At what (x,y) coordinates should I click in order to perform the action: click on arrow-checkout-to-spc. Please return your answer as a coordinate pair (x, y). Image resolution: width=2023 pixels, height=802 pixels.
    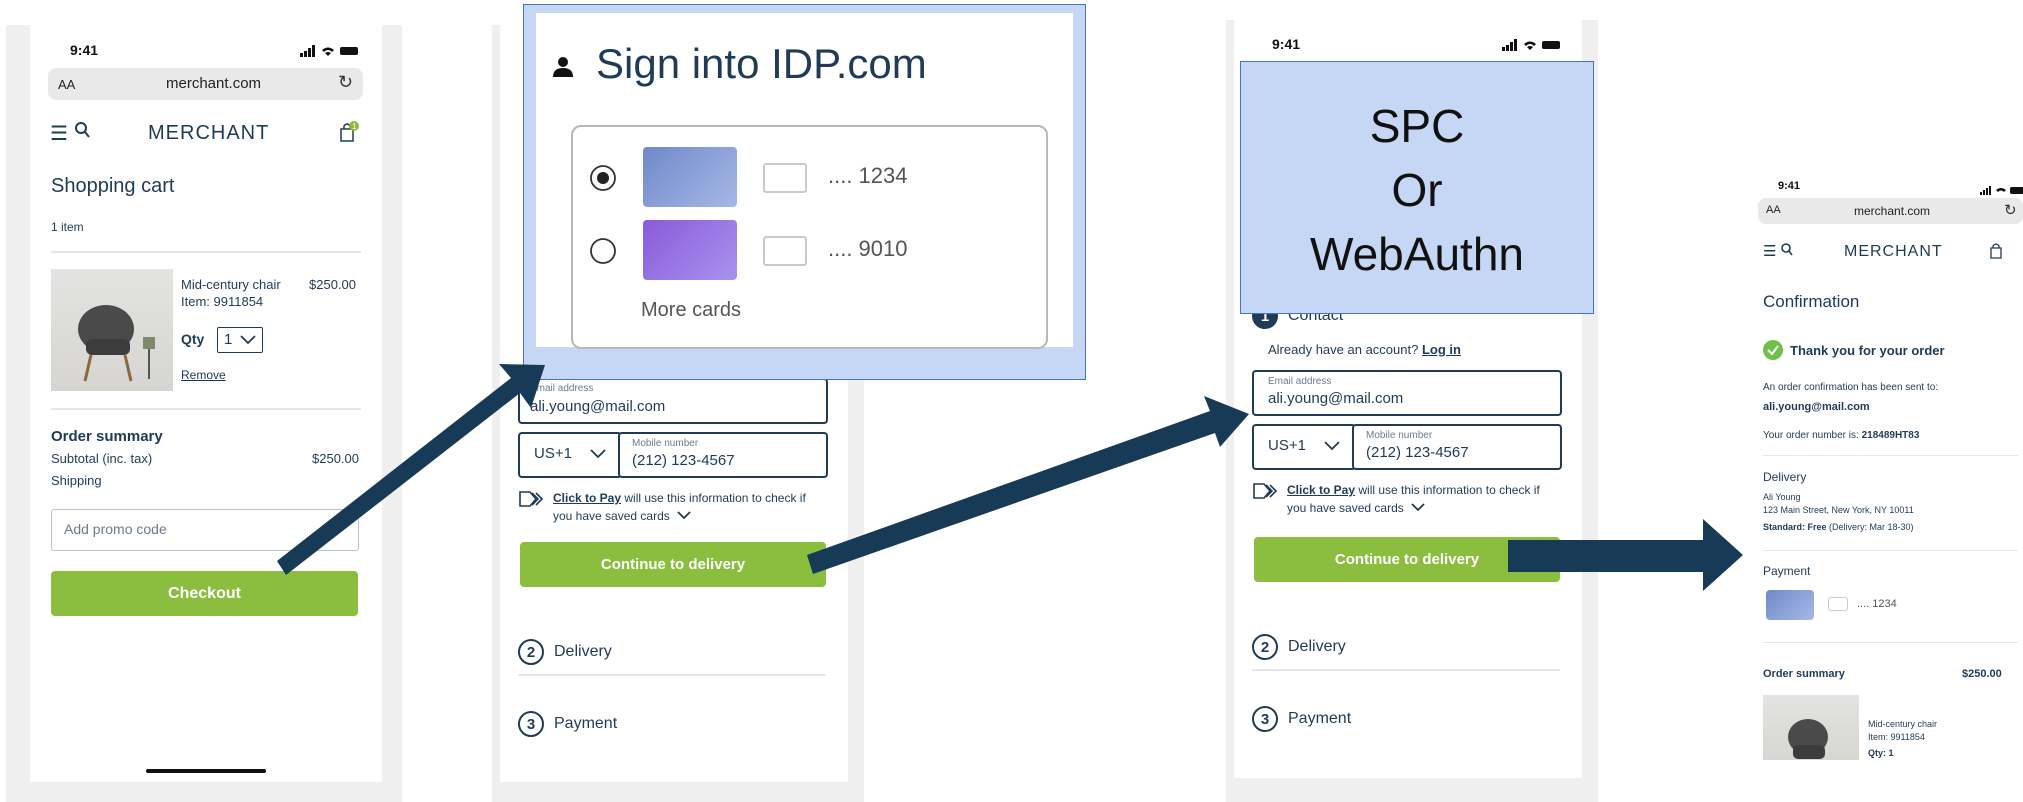
    Looking at the image, I should click on (1028, 485).